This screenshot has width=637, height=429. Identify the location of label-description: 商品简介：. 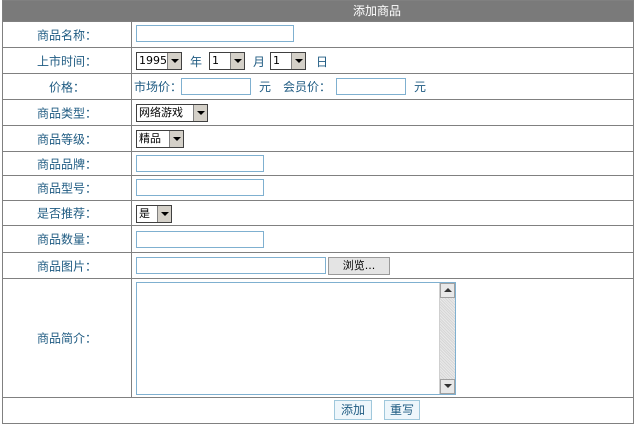
(66, 338).